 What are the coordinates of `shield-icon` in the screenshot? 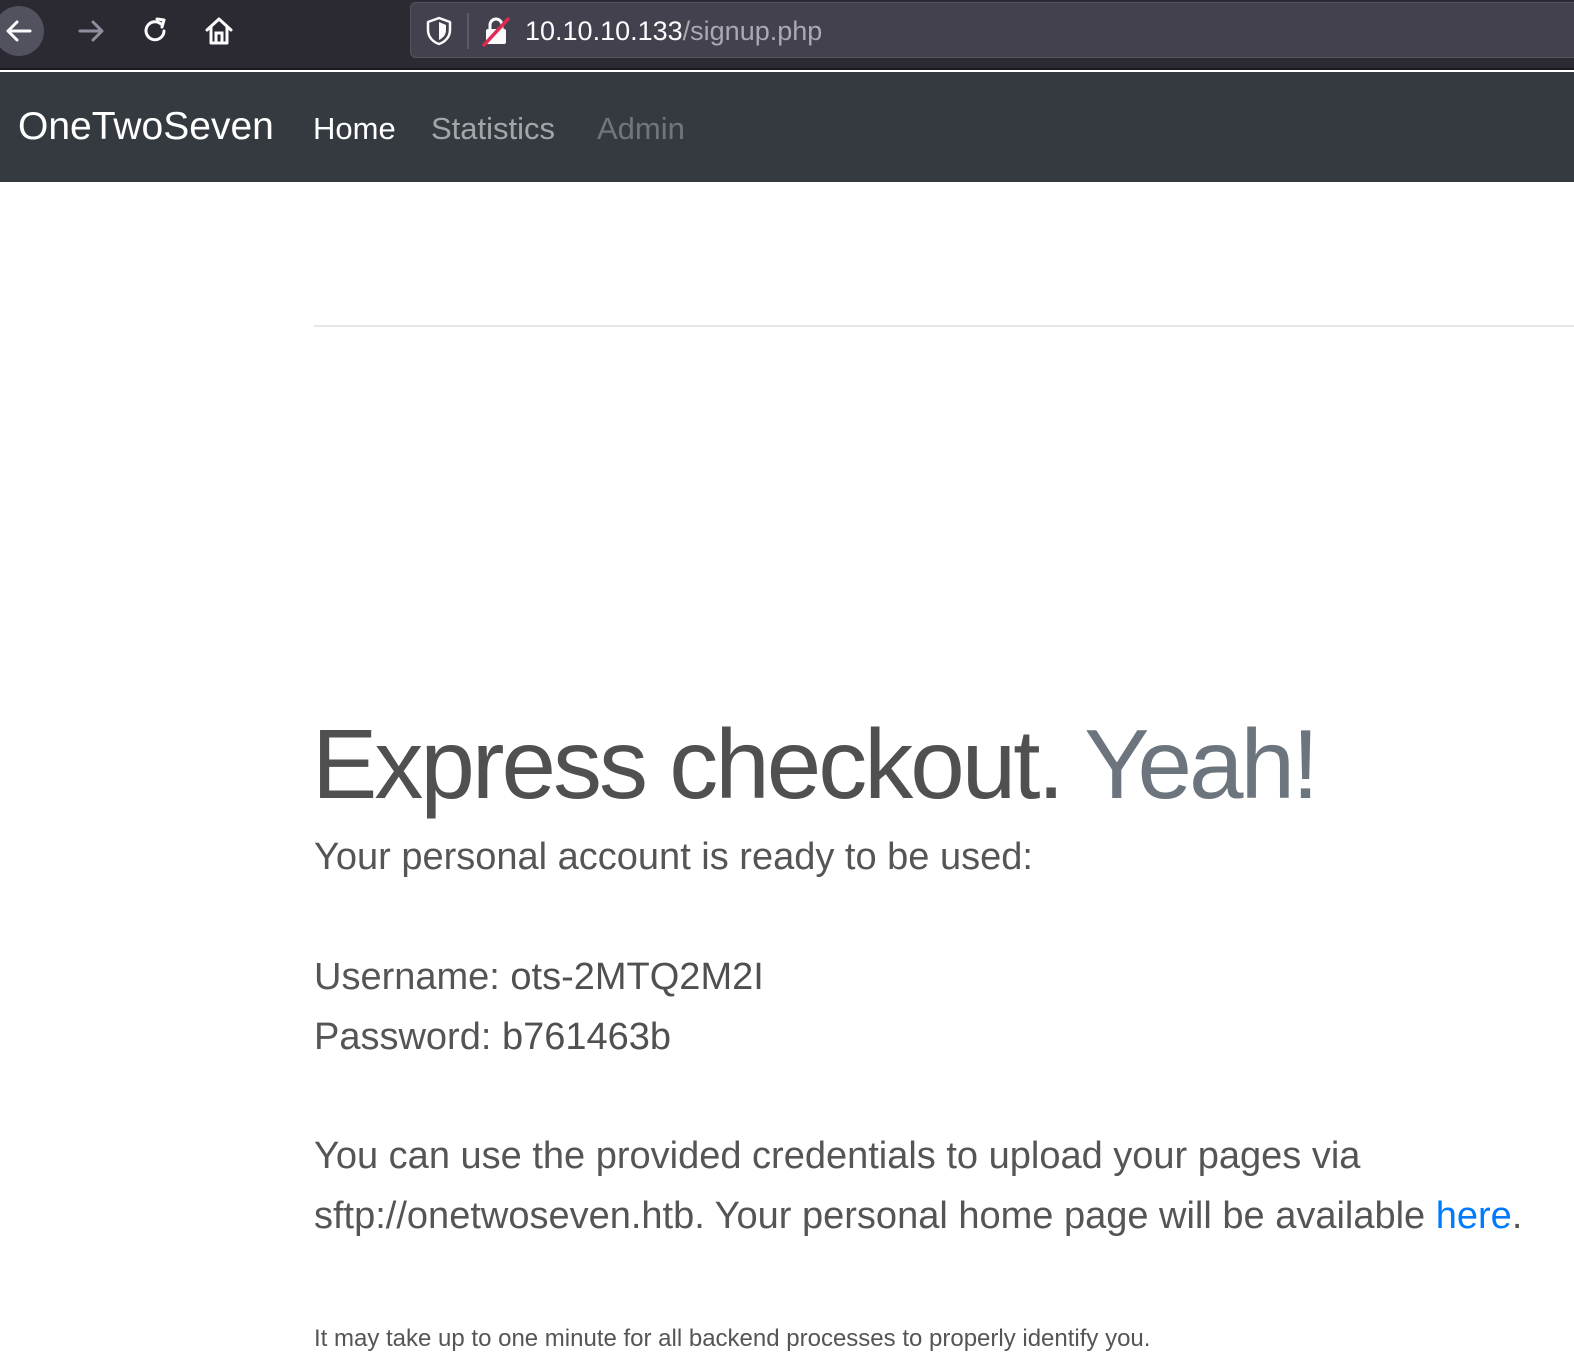 It's located at (439, 31).